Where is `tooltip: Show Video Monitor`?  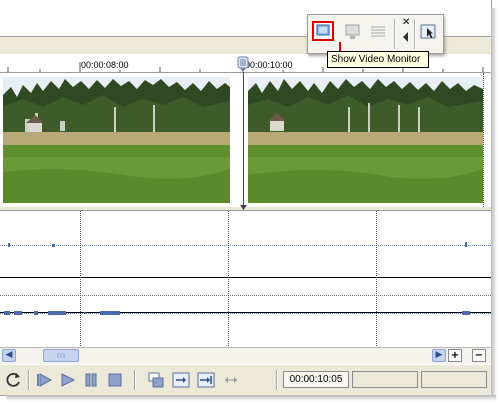 tooltip: Show Video Monitor is located at coordinates (378, 59).